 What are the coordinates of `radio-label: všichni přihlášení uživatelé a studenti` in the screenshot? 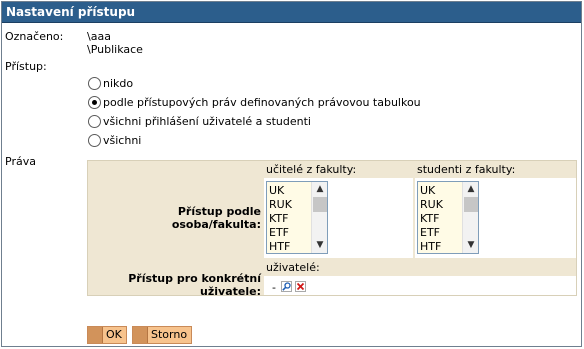 It's located at (207, 121).